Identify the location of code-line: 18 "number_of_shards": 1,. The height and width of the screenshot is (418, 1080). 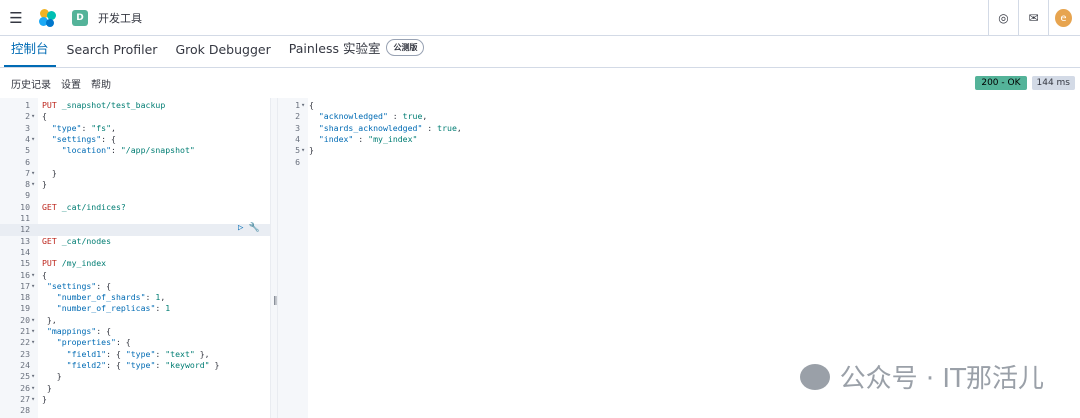
(135, 297).